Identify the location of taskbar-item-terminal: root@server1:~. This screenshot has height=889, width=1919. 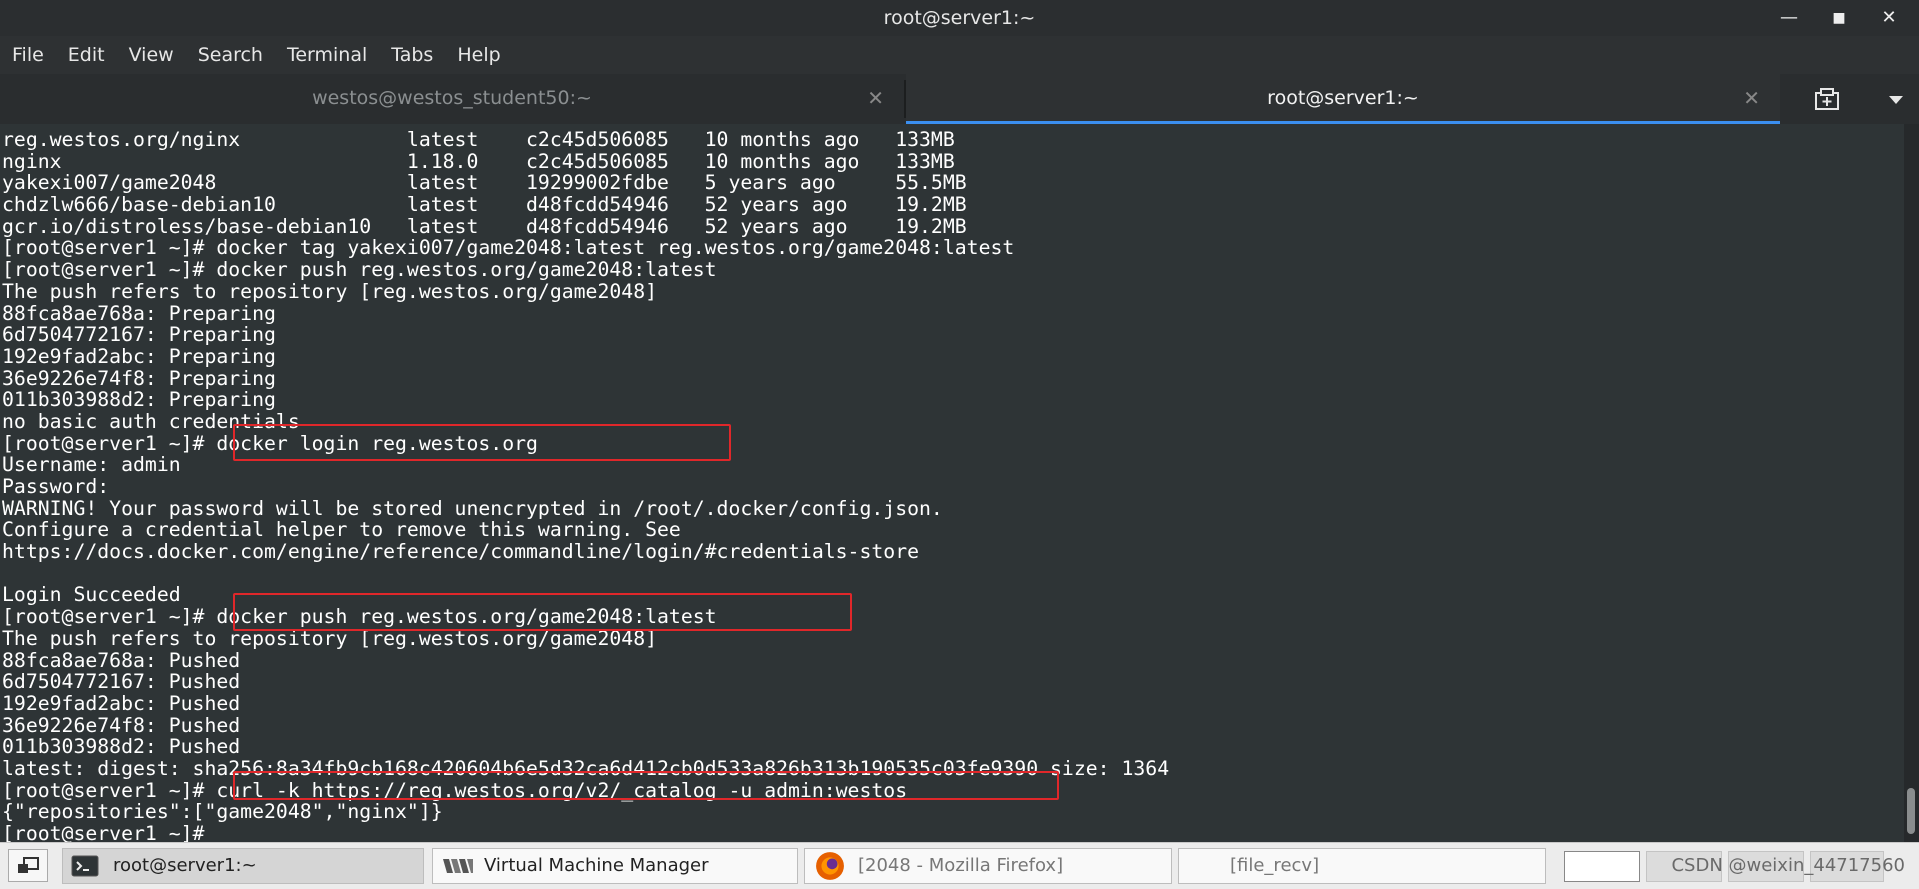
(243, 866).